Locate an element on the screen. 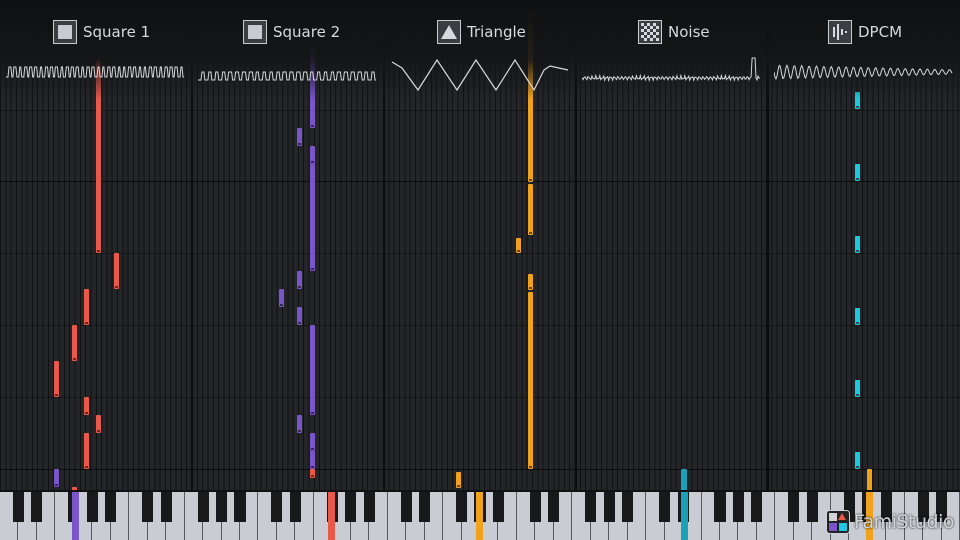  dpcm-icon is located at coordinates (840, 32).